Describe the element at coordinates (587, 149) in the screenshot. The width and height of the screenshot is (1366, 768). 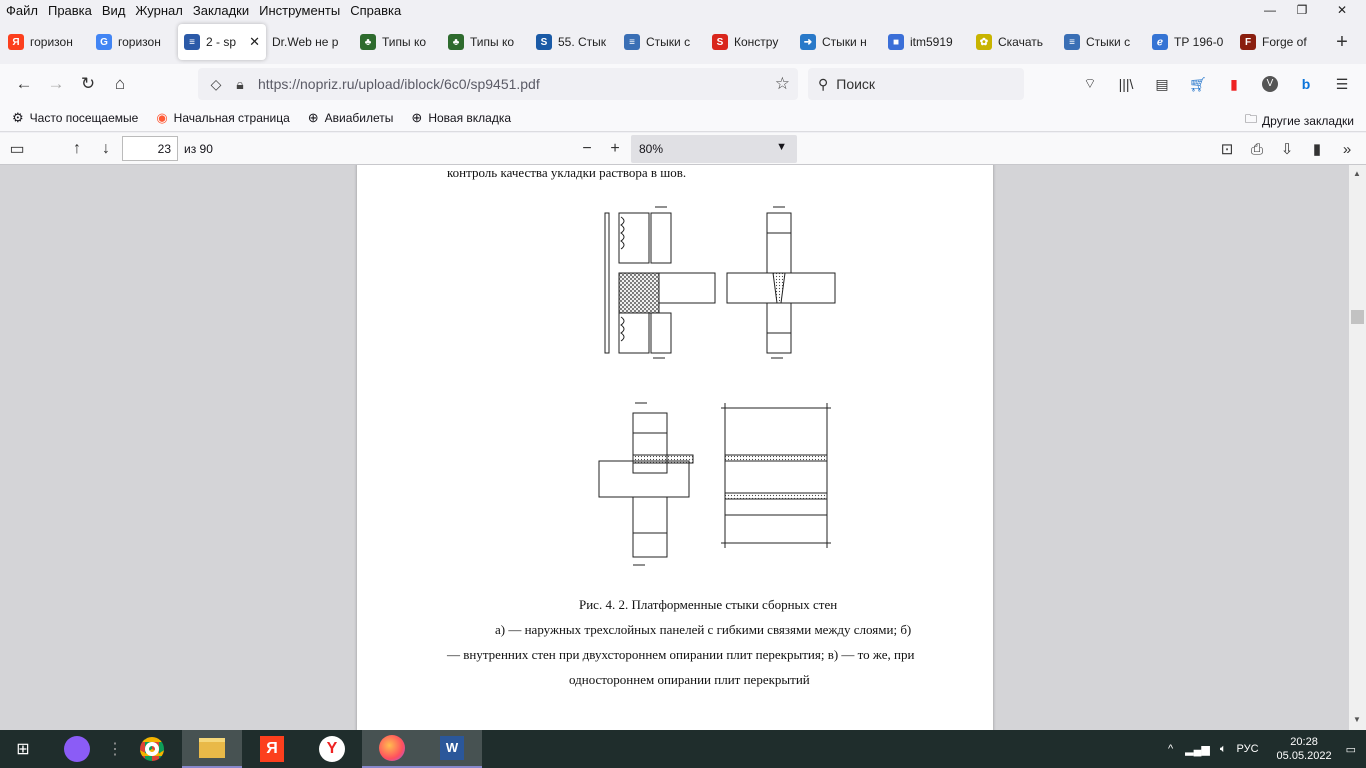
I see `zoom-out-icon: −` at that location.